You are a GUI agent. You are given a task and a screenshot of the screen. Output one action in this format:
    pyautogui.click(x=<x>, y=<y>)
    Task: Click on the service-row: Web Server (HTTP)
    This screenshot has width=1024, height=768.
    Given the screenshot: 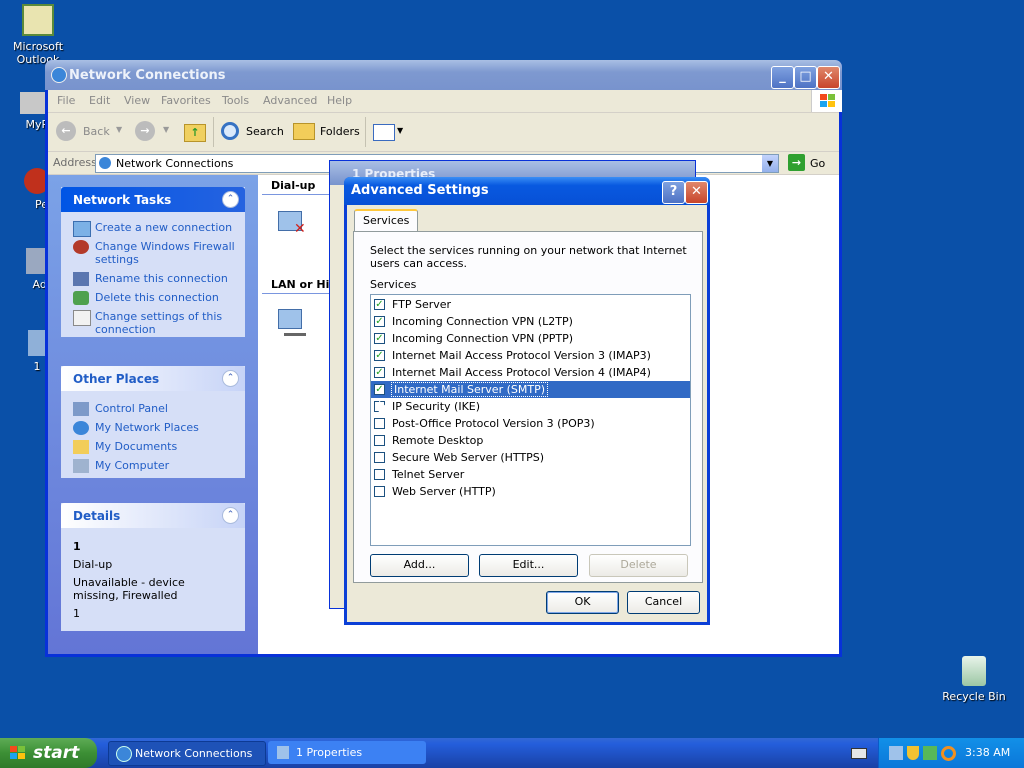 What is the action you would take?
    pyautogui.click(x=530, y=491)
    